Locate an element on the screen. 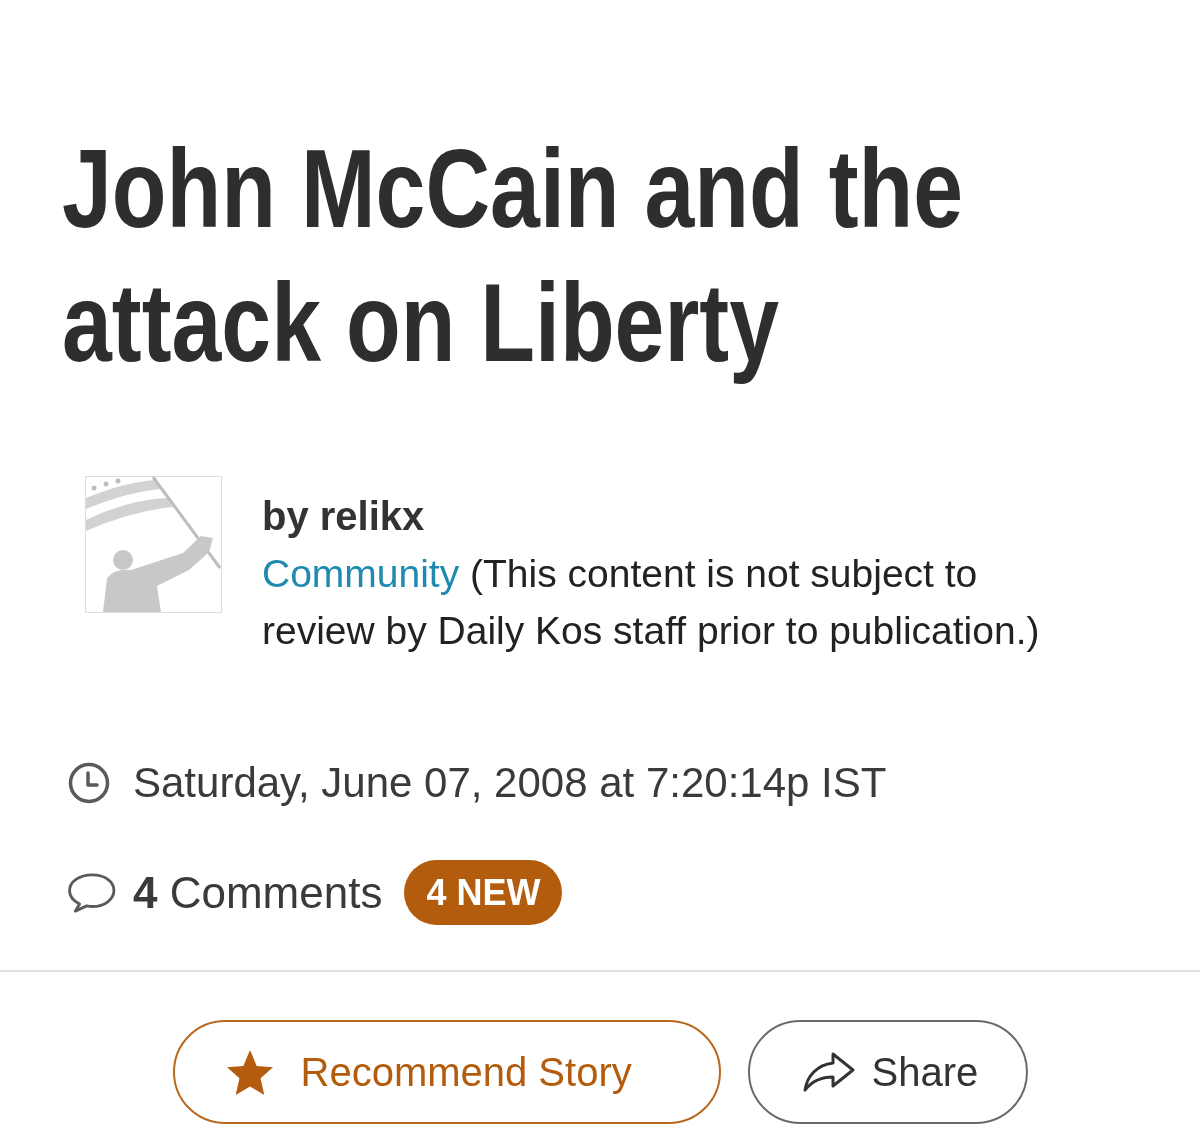 Image resolution: width=1200 pixels, height=1134 pixels. speech-bubble-icon is located at coordinates (91, 892).